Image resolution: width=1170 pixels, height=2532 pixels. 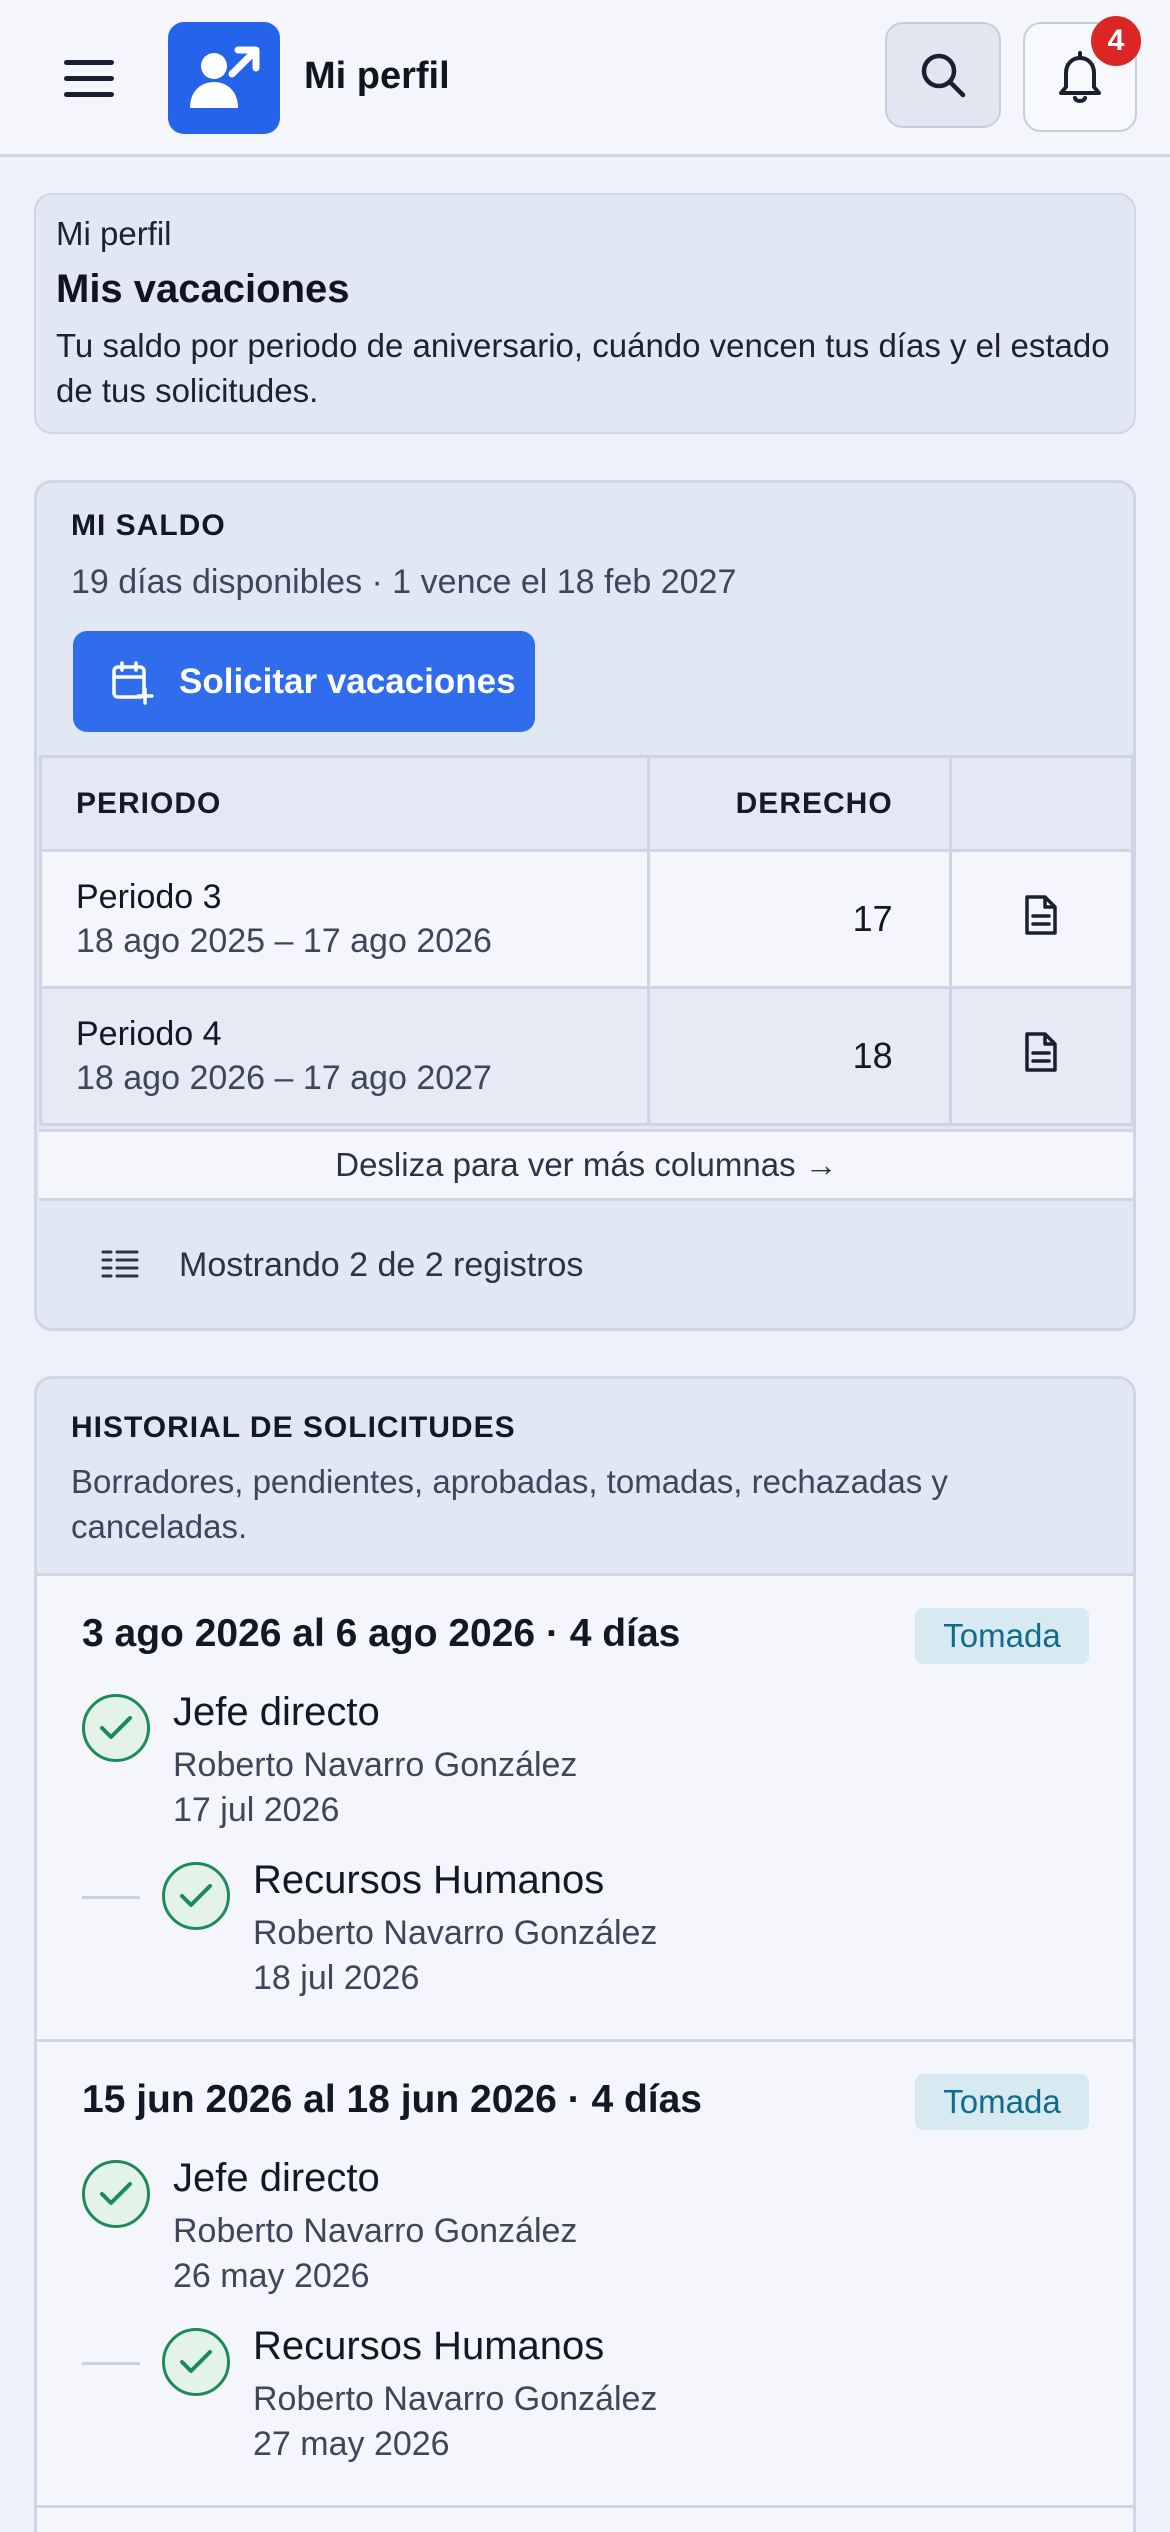 What do you see at coordinates (377, 76) in the screenshot?
I see `page-title: Mi perfil` at bounding box center [377, 76].